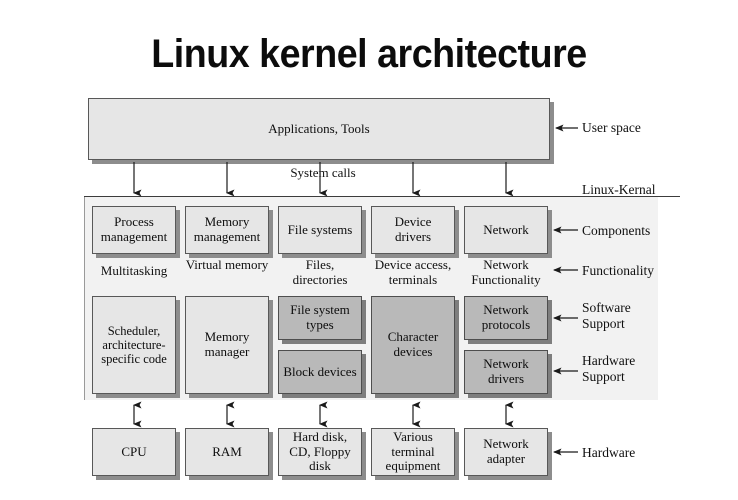 This screenshot has height=500, width=738. I want to click on hardware-box-hard-disk: Hard disk, CD, Floppy disk, so click(320, 452).